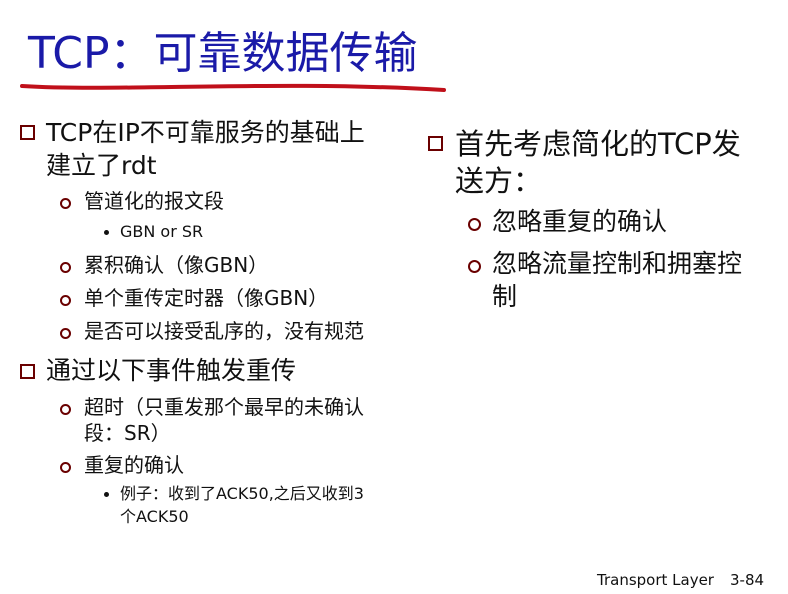 This screenshot has width=788, height=594. Describe the element at coordinates (134, 465) in the screenshot. I see `left-sub-6: 重复的确认` at that location.